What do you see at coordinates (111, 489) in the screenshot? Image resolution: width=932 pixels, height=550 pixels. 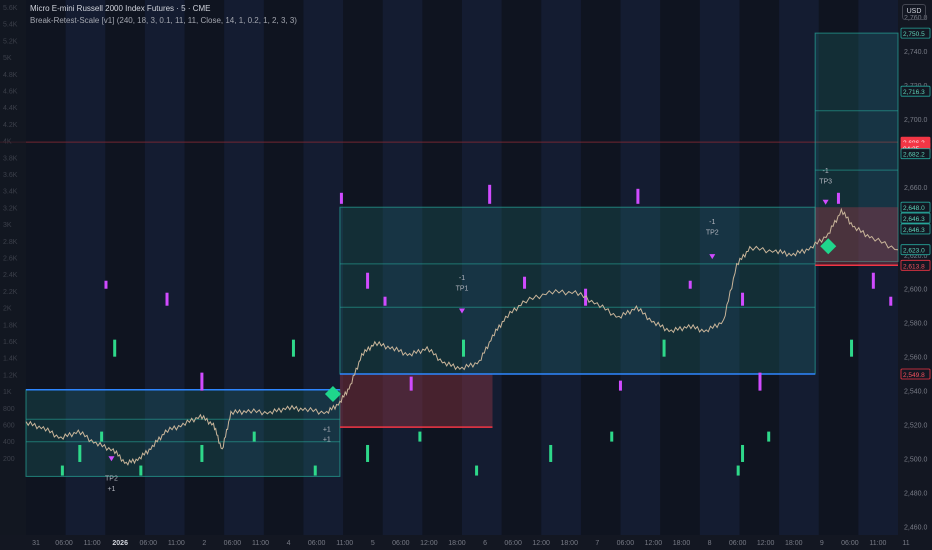 I see `plus1-label-left: +1` at bounding box center [111, 489].